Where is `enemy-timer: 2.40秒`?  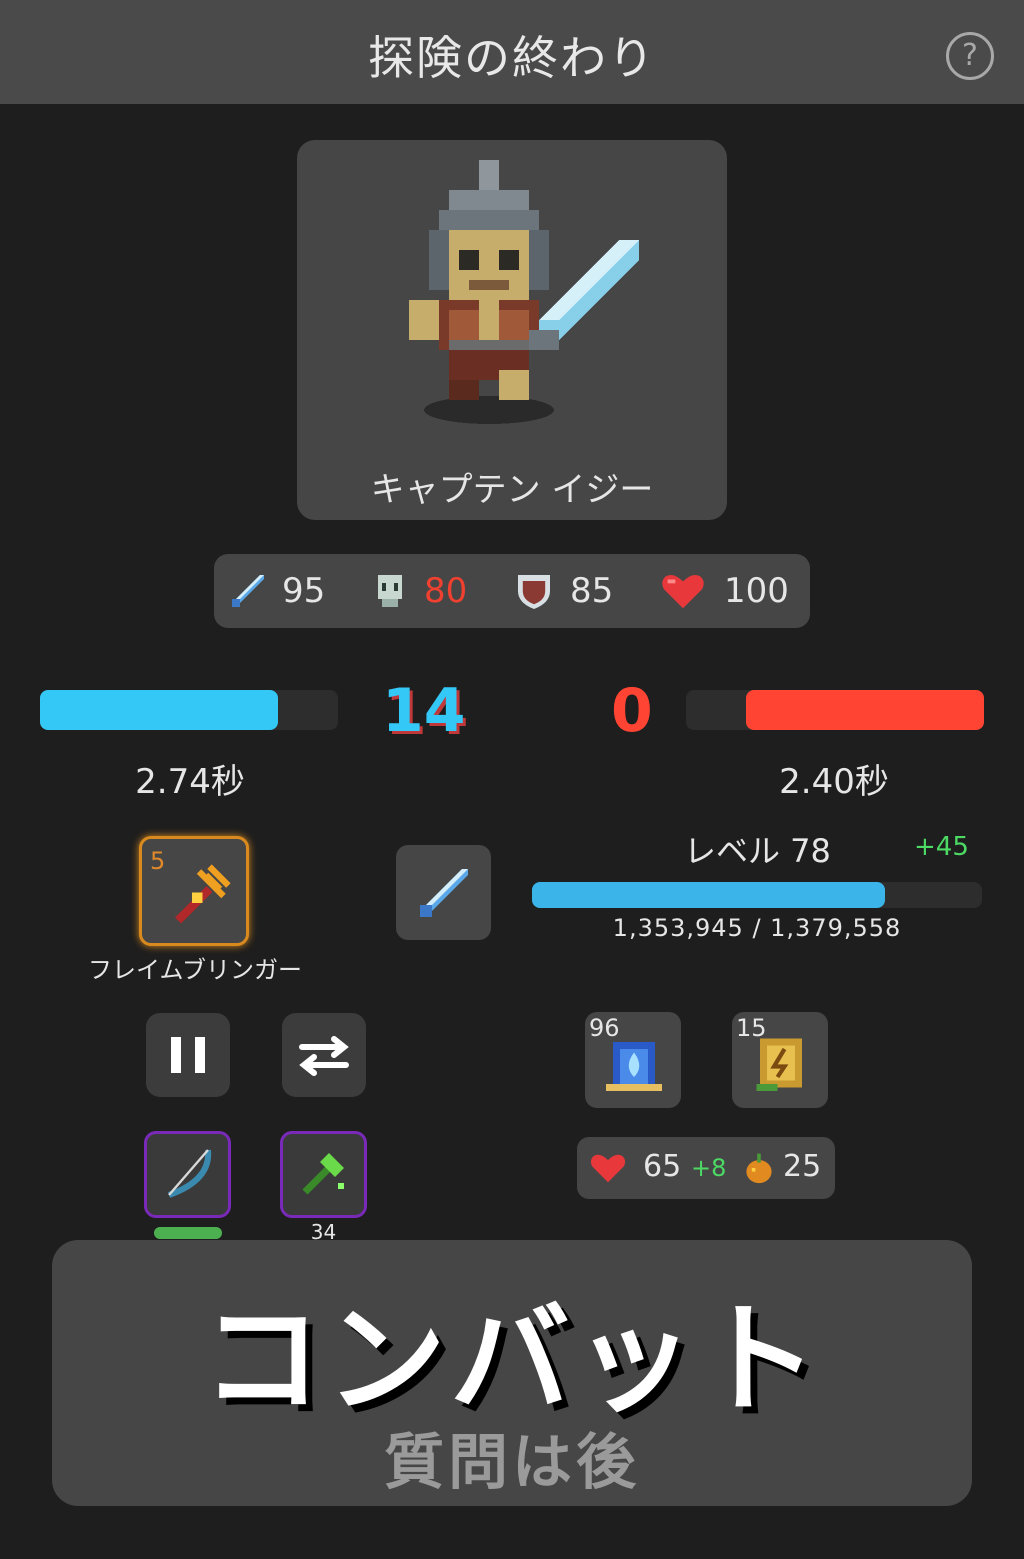 enemy-timer: 2.40秒 is located at coordinates (834, 782).